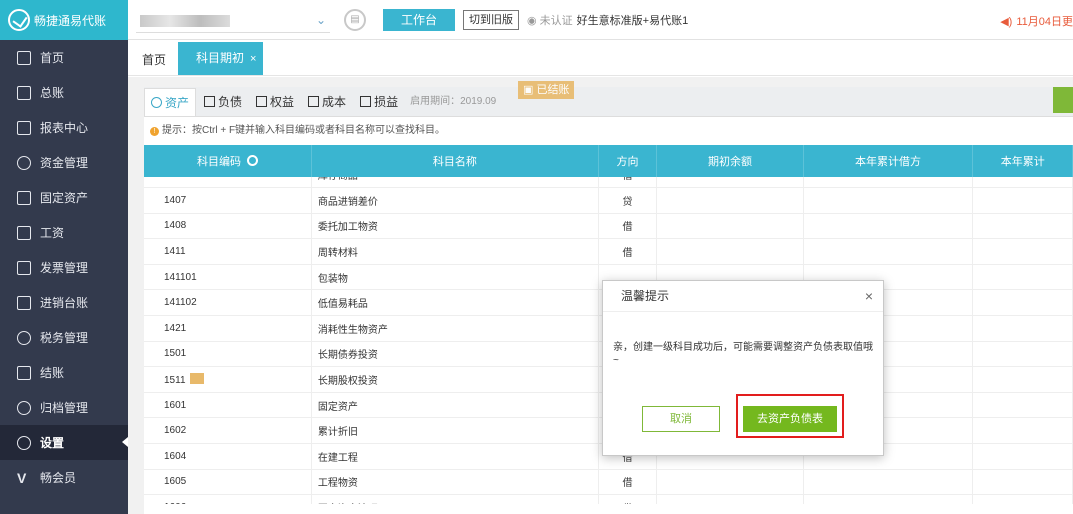 Image resolution: width=1073 pixels, height=514 pixels. Describe the element at coordinates (223, 102) in the screenshot. I see `tab-liabilities: 负债` at that location.